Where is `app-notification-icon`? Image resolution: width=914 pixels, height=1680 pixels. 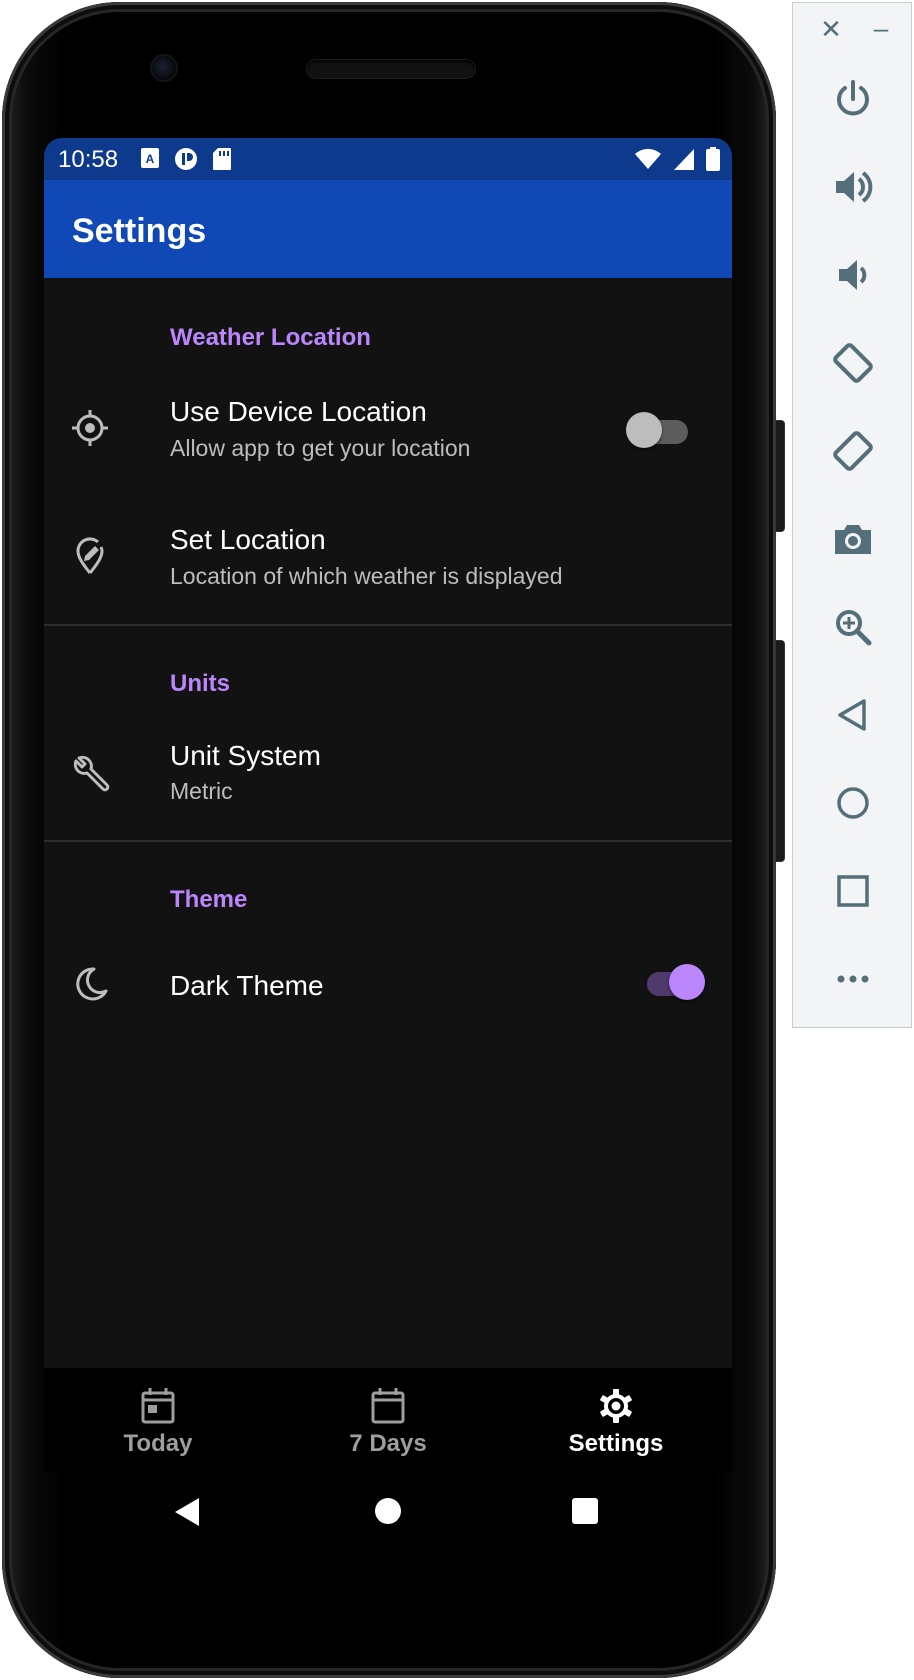 app-notification-icon is located at coordinates (186, 159).